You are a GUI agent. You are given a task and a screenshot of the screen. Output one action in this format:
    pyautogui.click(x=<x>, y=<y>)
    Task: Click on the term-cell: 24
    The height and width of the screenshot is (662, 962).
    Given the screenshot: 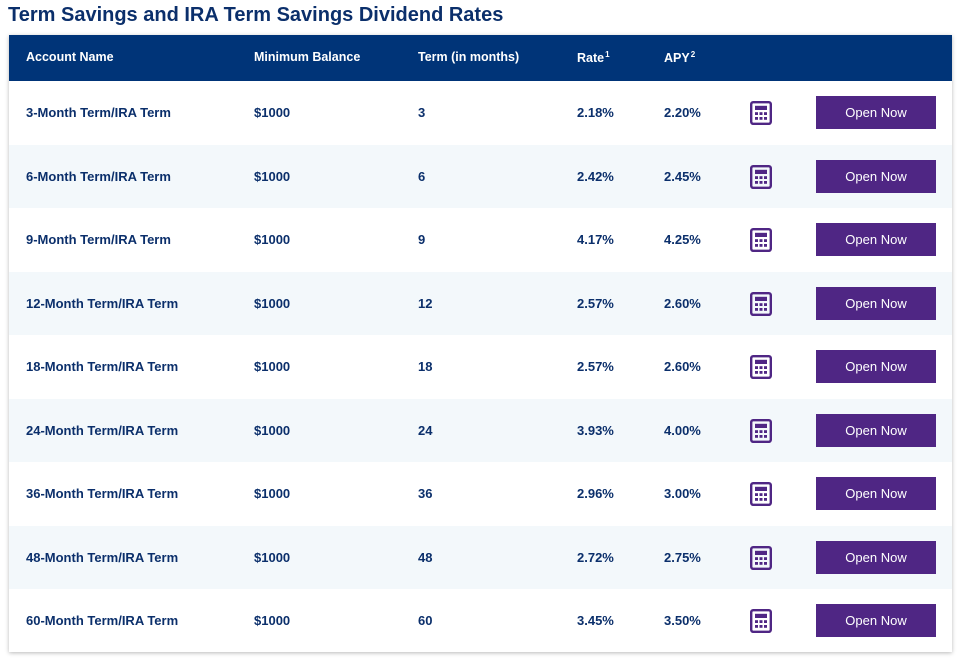 What is the action you would take?
    pyautogui.click(x=425, y=430)
    